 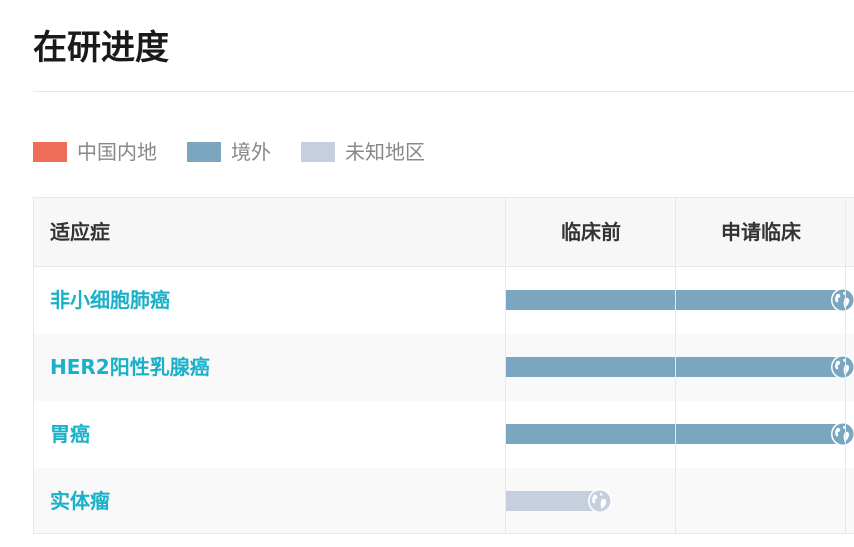 What do you see at coordinates (101, 48) in the screenshot?
I see `page-title: 在研进度` at bounding box center [101, 48].